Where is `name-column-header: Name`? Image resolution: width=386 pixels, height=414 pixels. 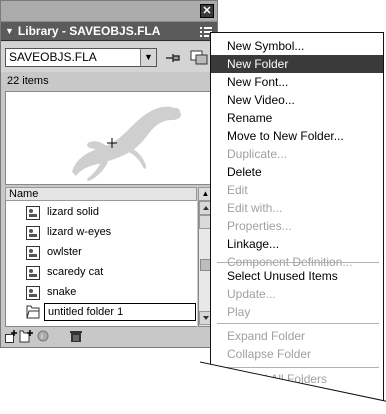 name-column-header: Name is located at coordinates (101, 194).